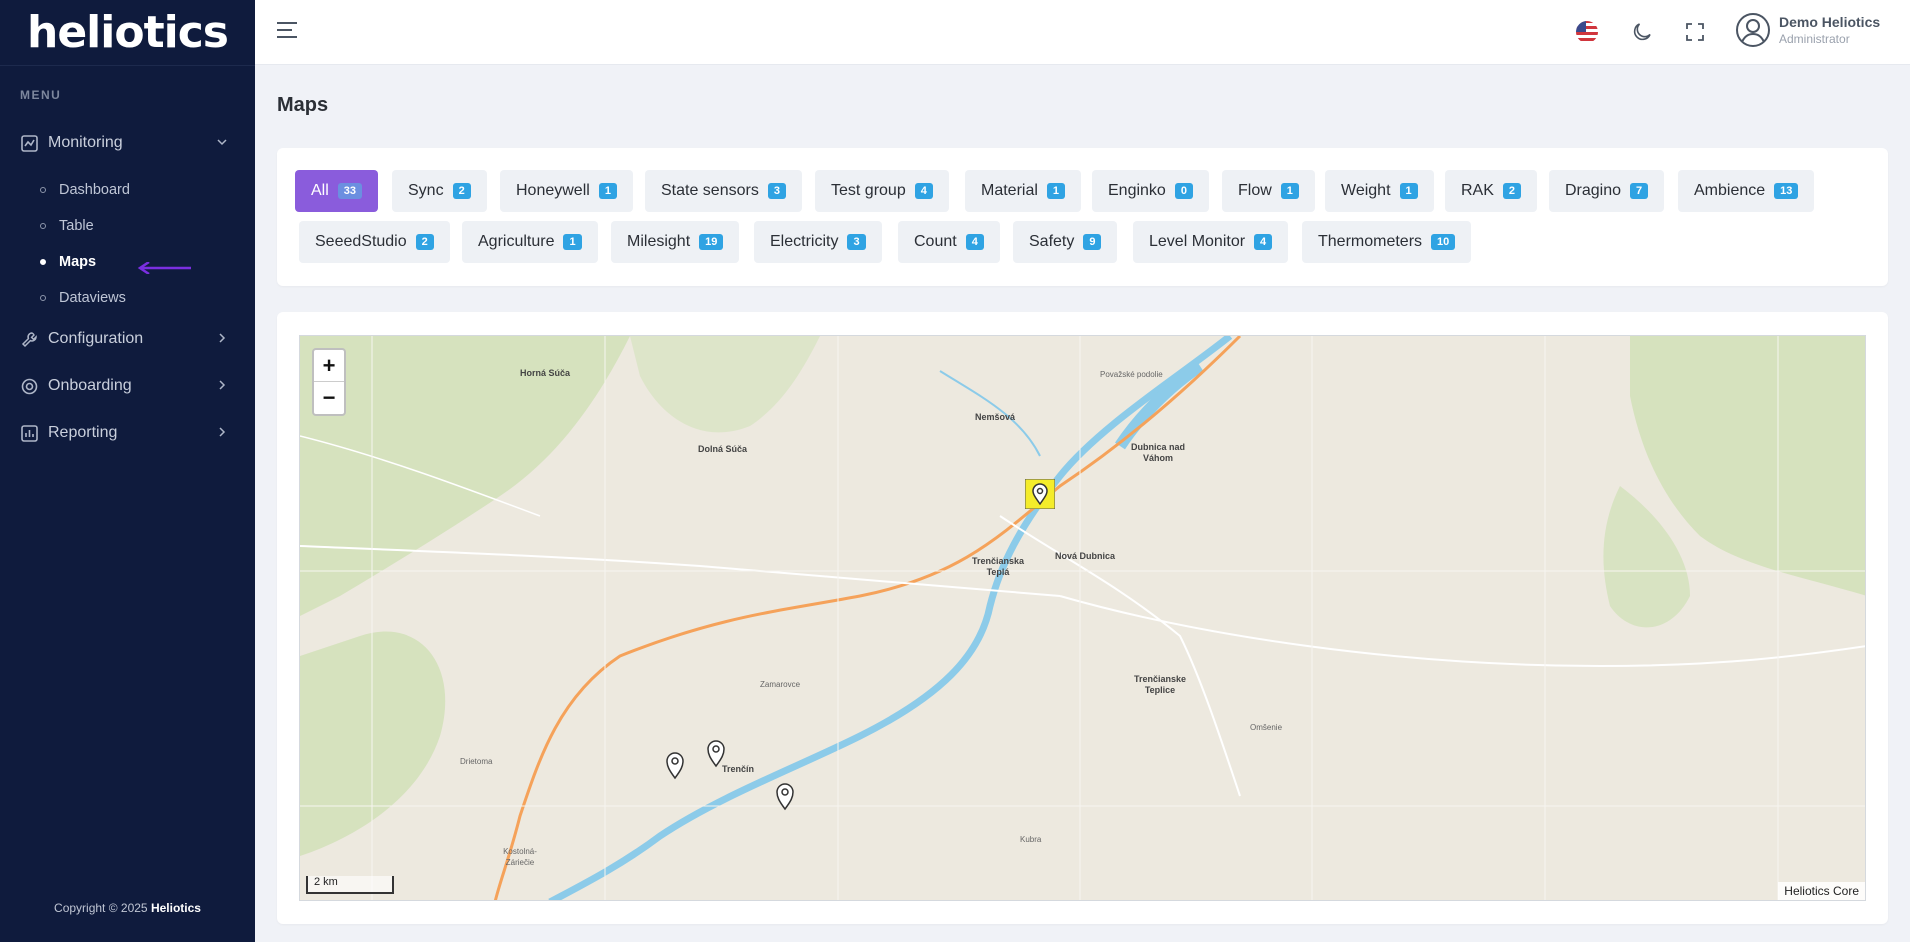 The width and height of the screenshot is (1910, 942). Describe the element at coordinates (1593, 190) in the screenshot. I see `filter-label: Dragino` at that location.